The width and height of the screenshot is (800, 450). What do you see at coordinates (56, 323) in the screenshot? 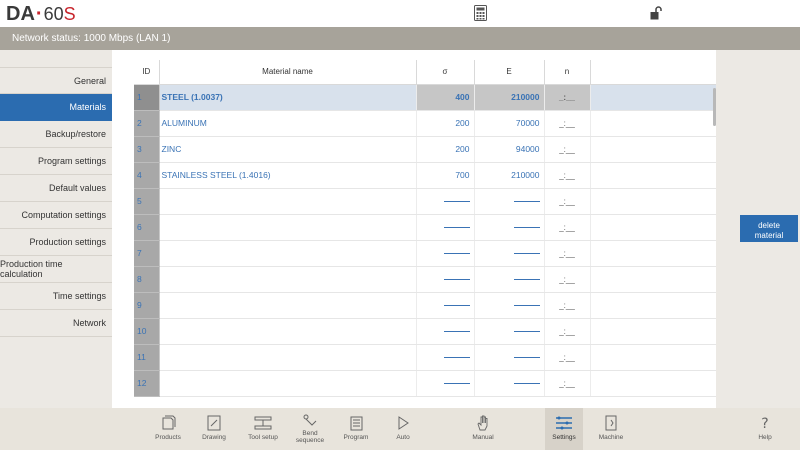
I see `sidebar-item-network: Network` at bounding box center [56, 323].